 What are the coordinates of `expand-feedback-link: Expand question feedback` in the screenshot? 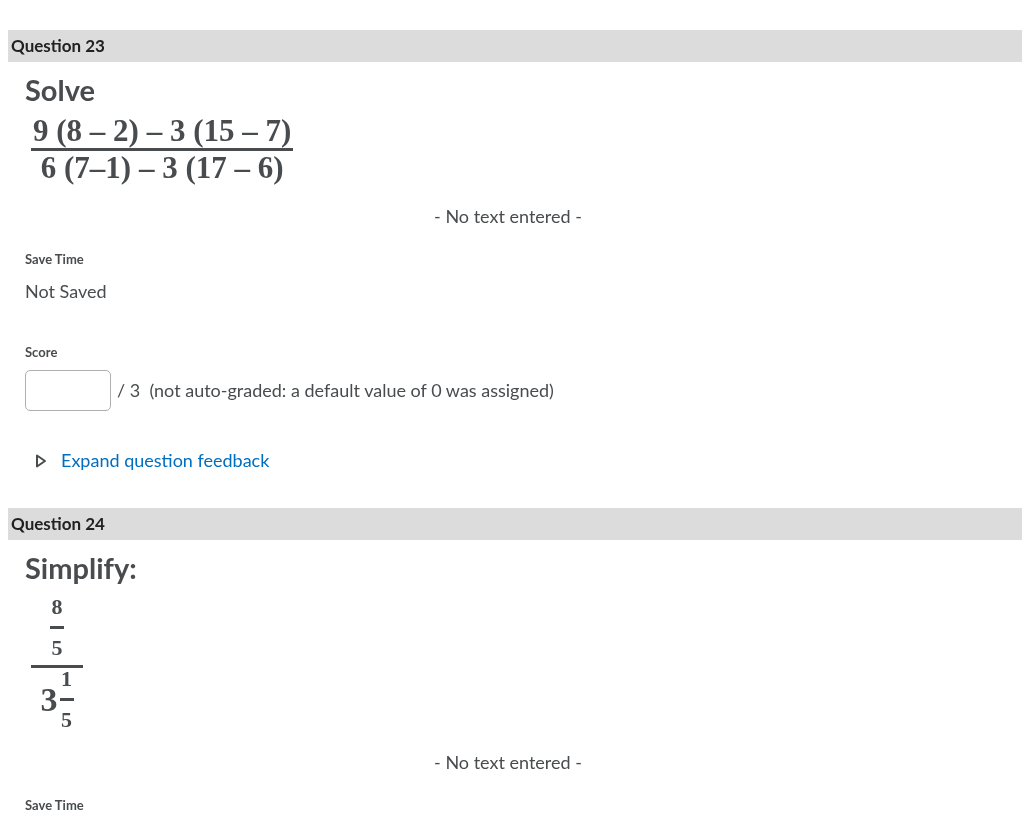 It's located at (165, 460).